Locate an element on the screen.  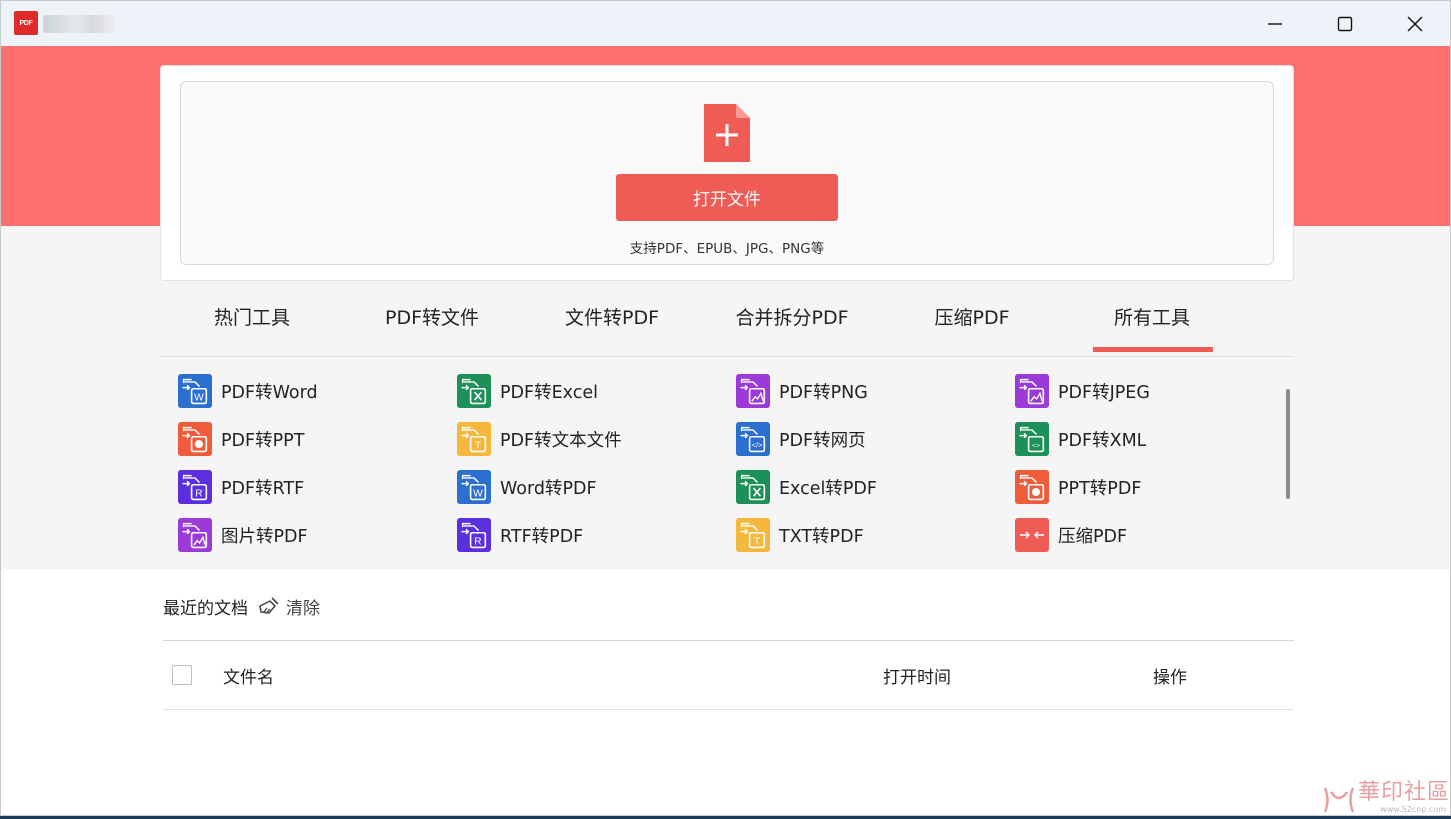
tool-item: PDF转PPT is located at coordinates (308, 439).